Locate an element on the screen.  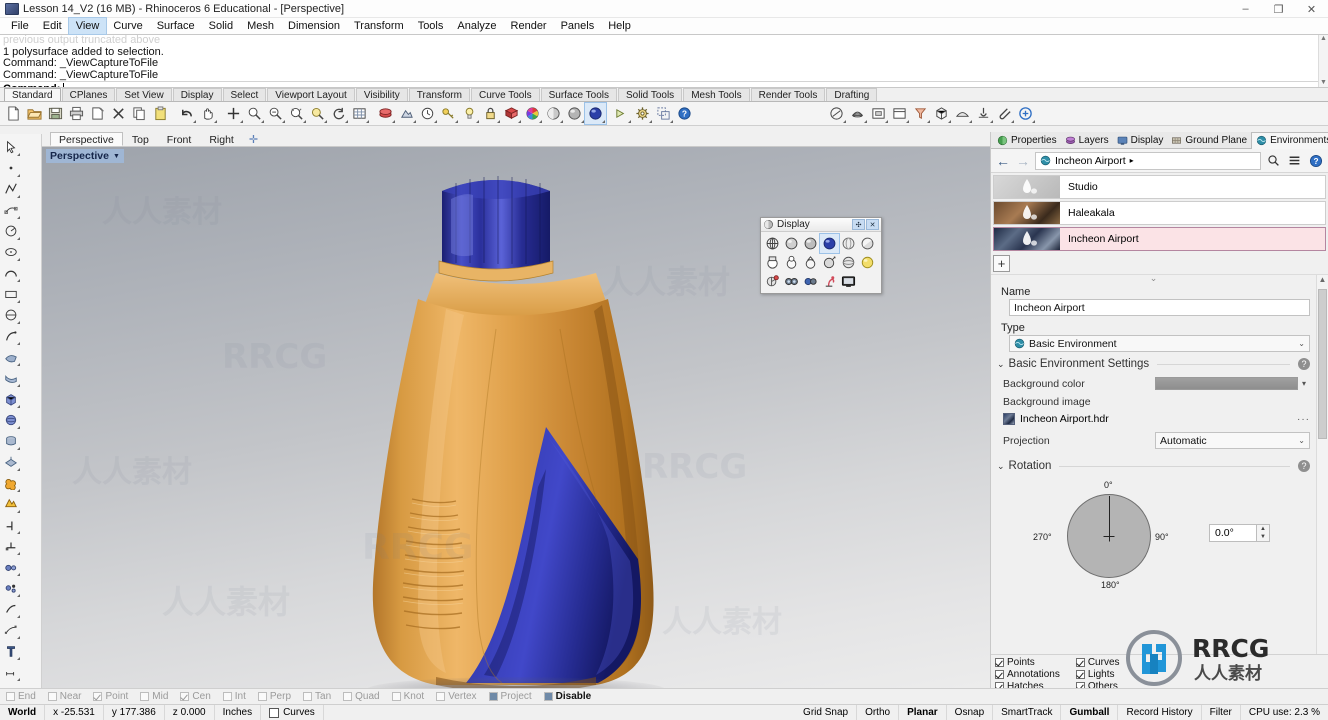
filter-points: Points is located at coordinates (1027, 662).